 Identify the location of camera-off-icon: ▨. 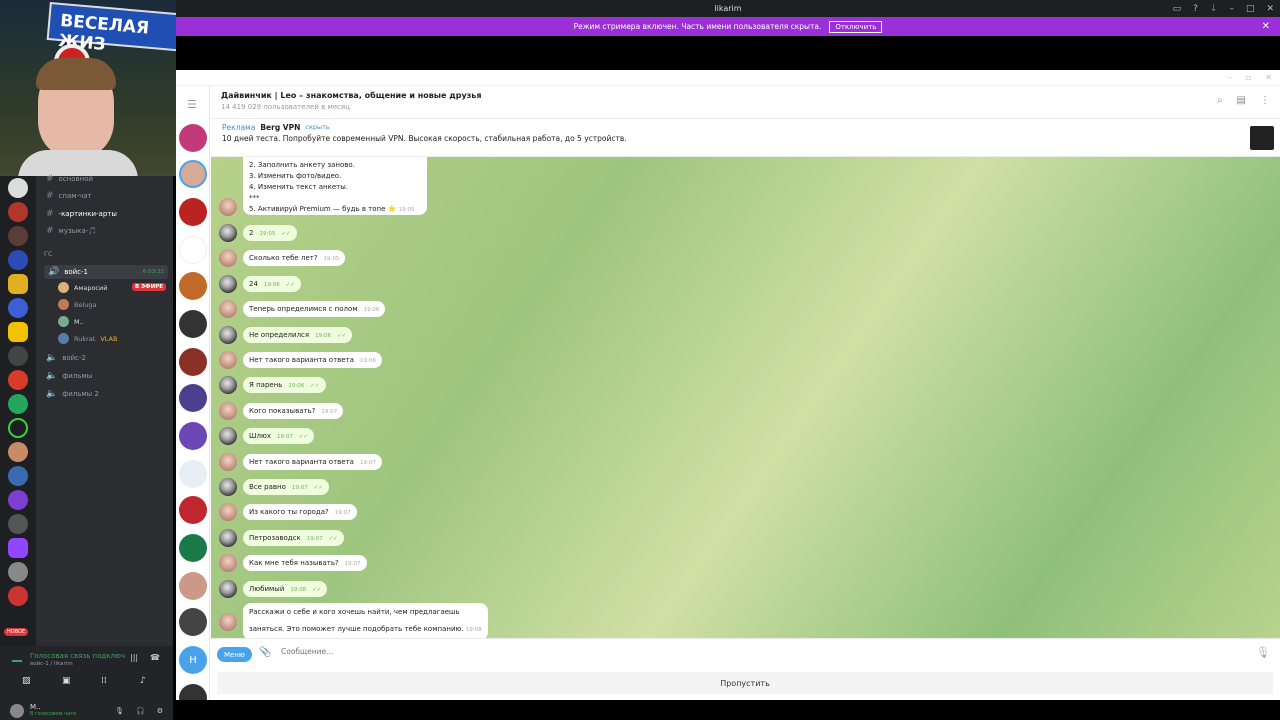
(26, 681).